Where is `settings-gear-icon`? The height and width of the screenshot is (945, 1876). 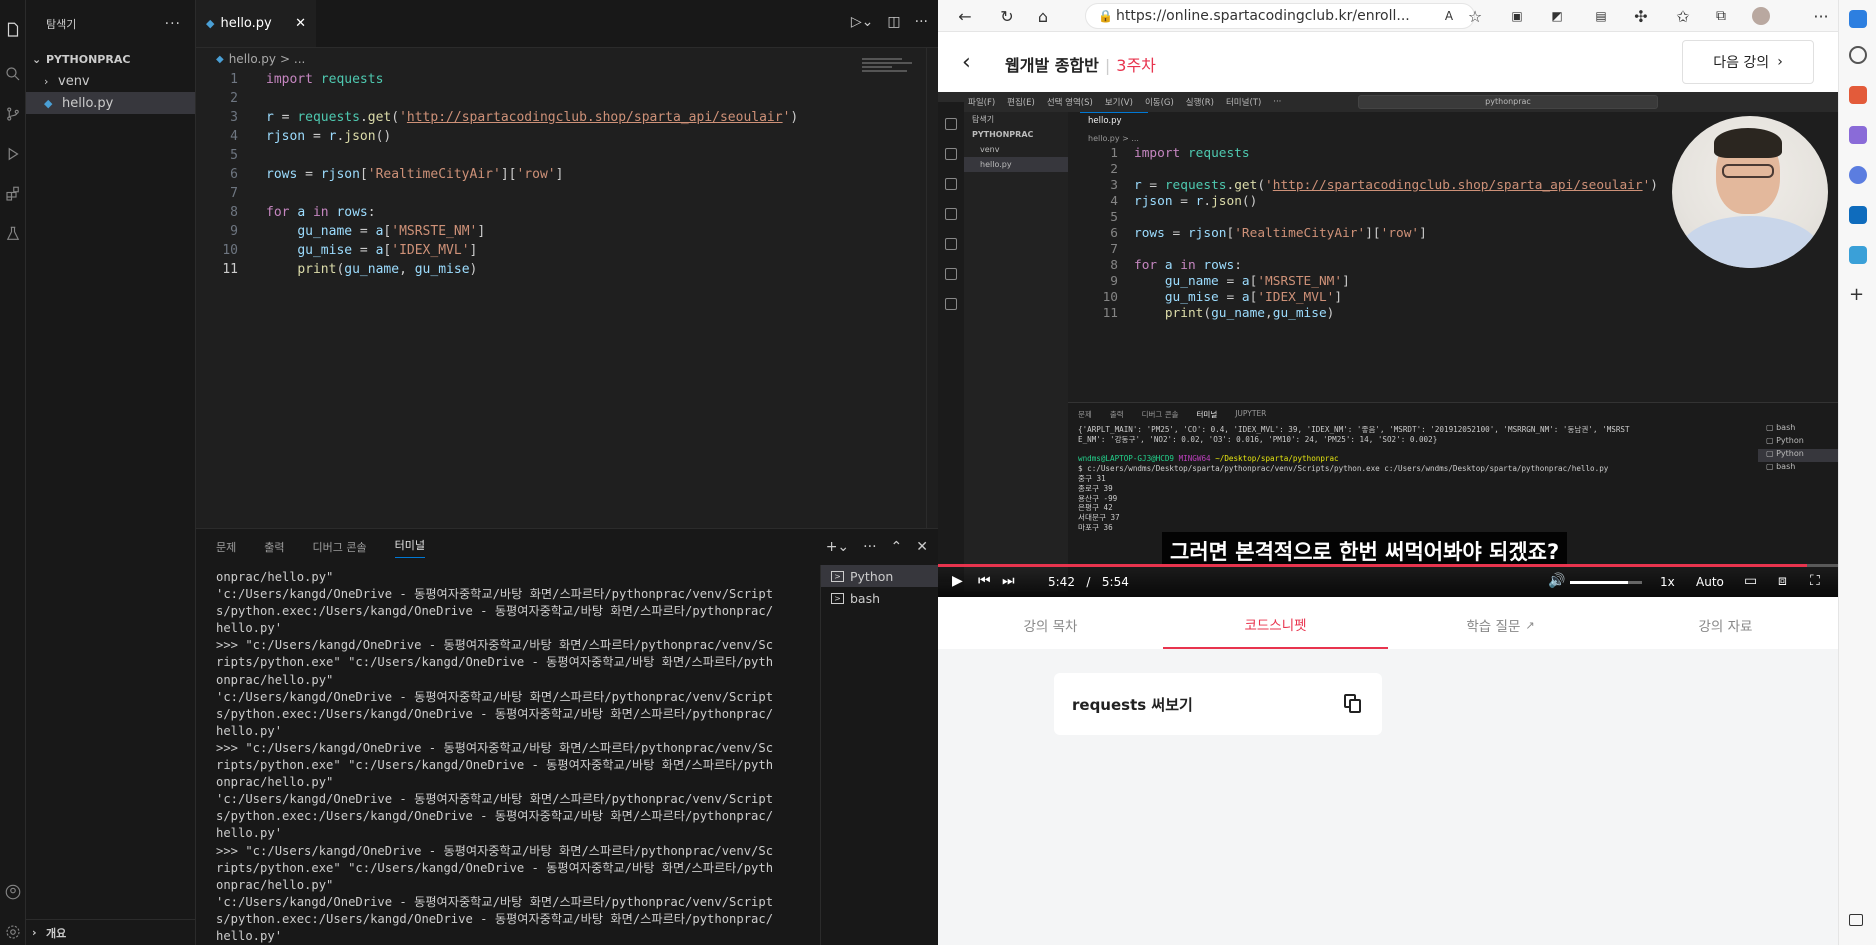
settings-gear-icon is located at coordinates (13, 931).